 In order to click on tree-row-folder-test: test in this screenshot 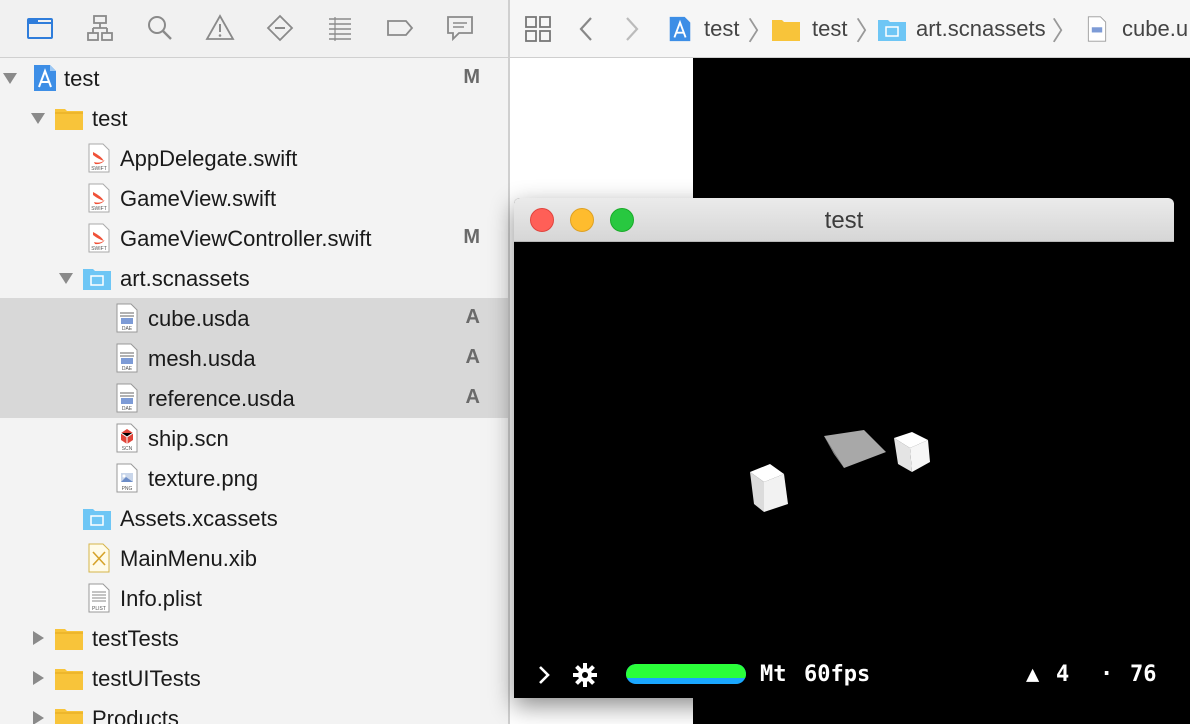, I will do `click(254, 118)`.